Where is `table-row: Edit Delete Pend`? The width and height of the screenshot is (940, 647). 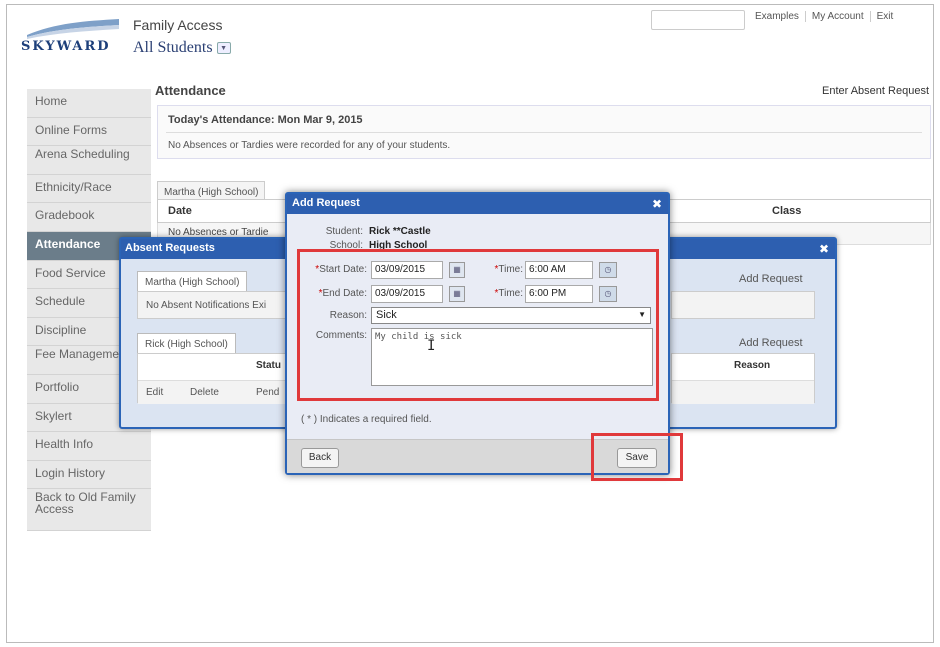
table-row: Edit Delete Pend is located at coordinates (212, 392).